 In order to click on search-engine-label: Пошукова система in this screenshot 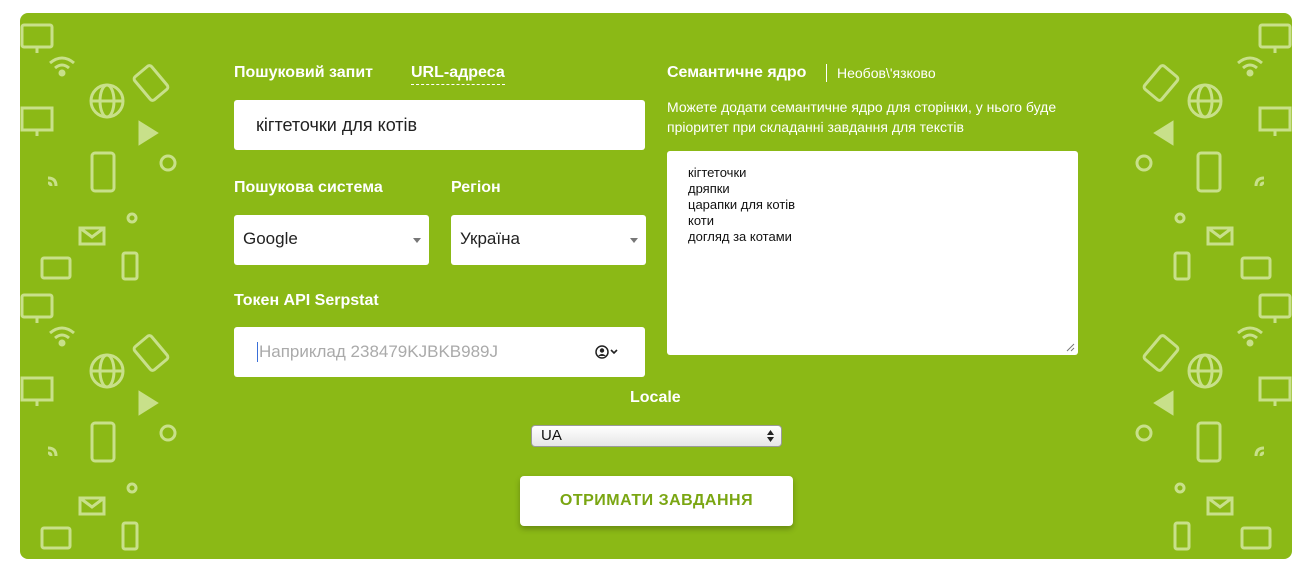, I will do `click(308, 187)`.